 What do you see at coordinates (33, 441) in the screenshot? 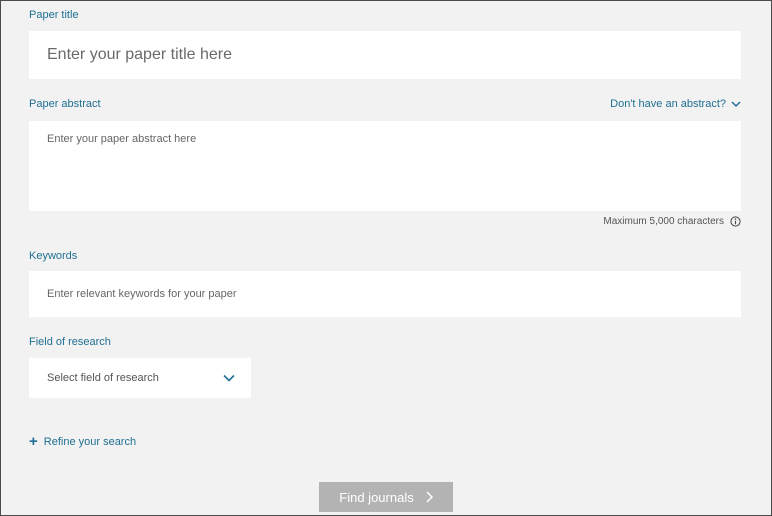
I see `plus-icon: +` at bounding box center [33, 441].